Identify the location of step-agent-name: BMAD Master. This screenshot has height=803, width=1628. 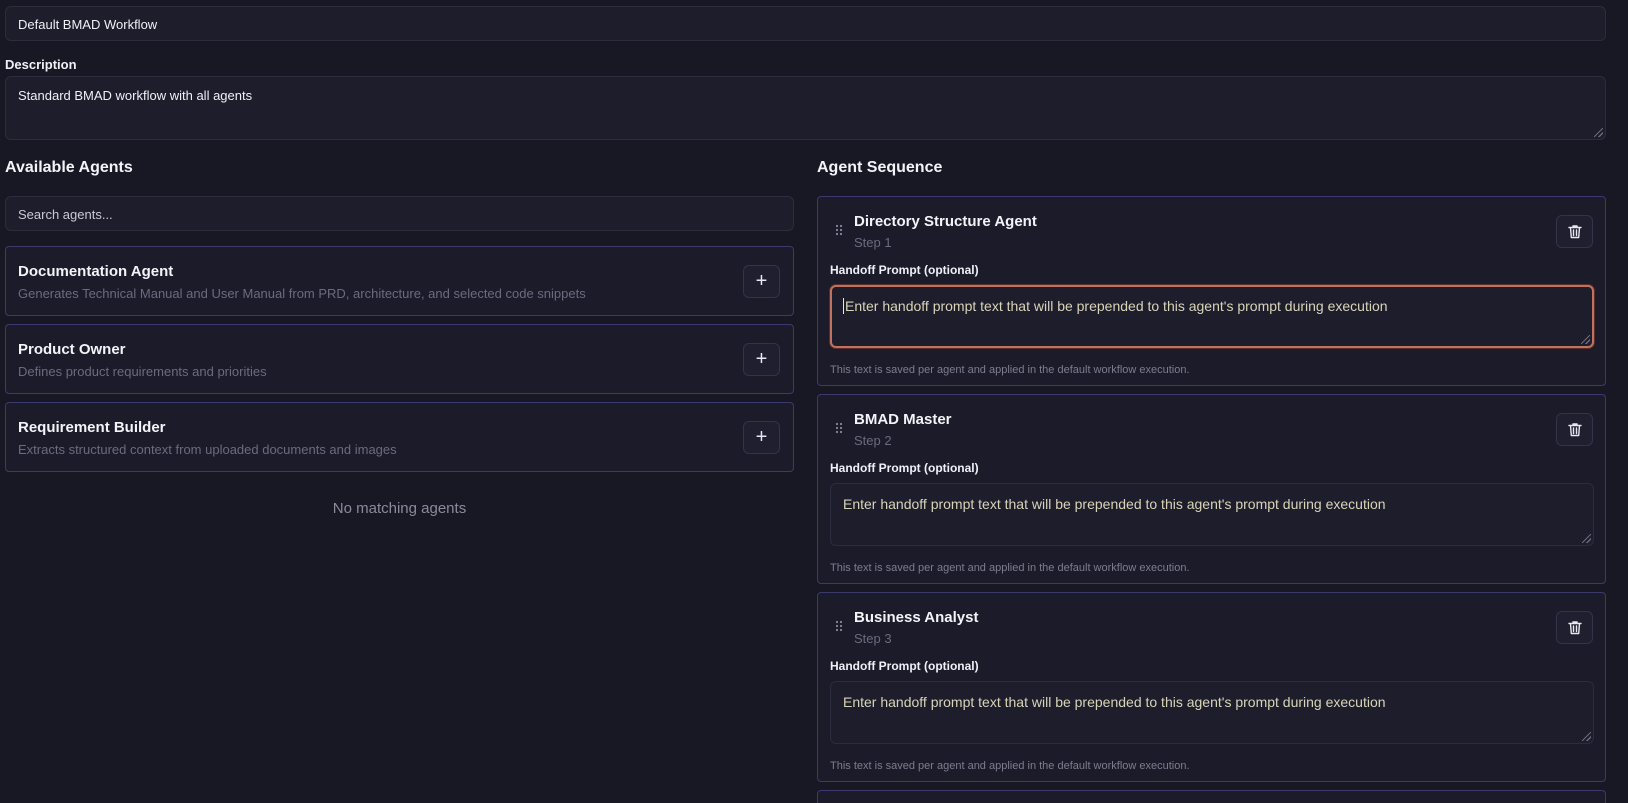
(903, 419).